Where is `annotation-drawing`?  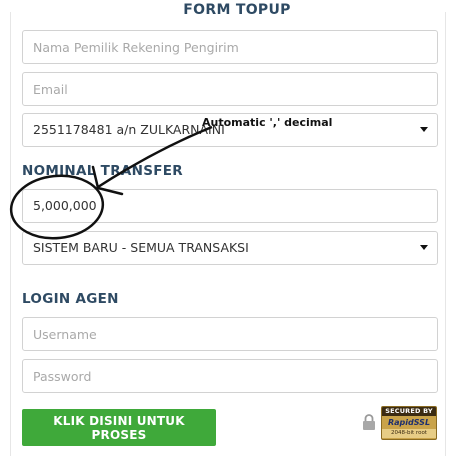 annotation-drawing is located at coordinates (111, 182).